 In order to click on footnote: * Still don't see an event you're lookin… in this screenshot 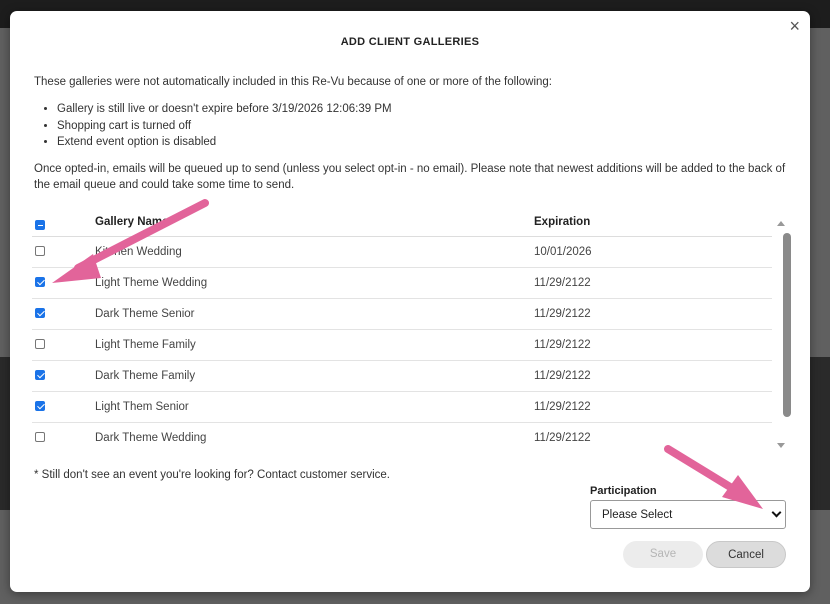, I will do `click(212, 475)`.